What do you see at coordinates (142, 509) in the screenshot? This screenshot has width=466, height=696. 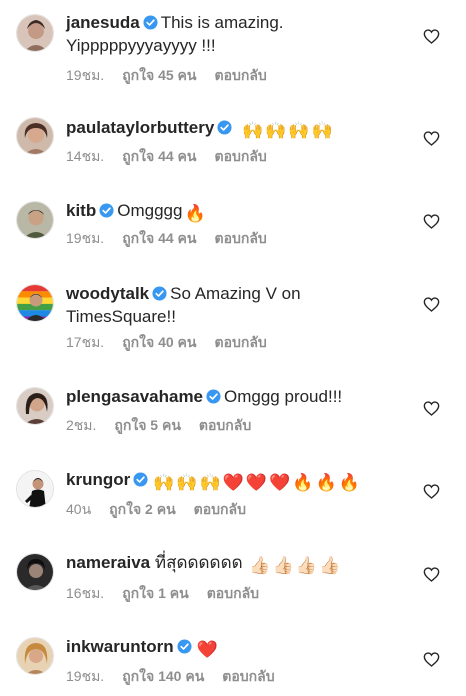 I see `comment-likes: ถูกใจ 2 คน` at bounding box center [142, 509].